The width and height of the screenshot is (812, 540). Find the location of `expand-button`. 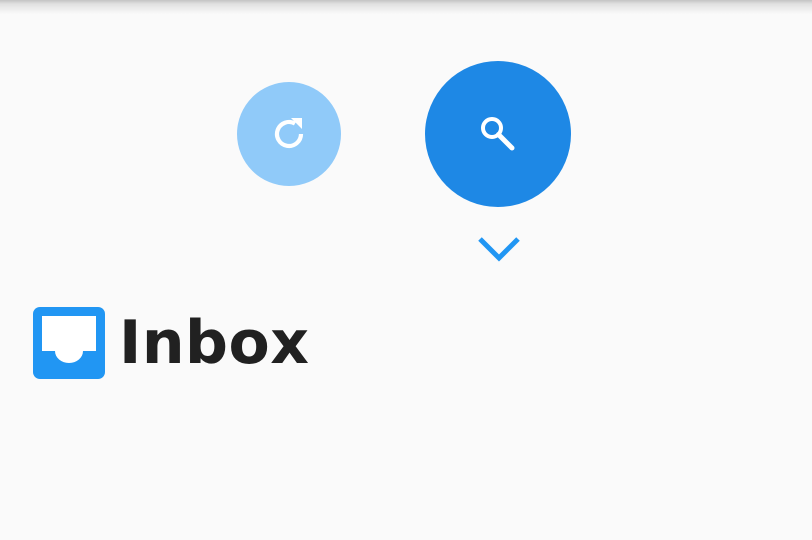

expand-button is located at coordinates (499, 249).